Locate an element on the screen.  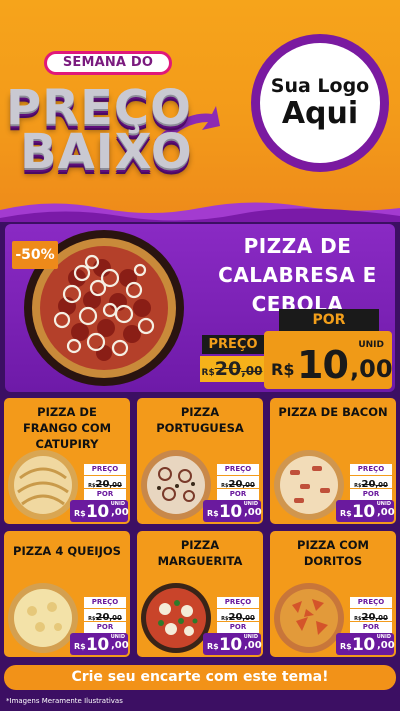
pizza-frango-icon is located at coordinates (43, 485).